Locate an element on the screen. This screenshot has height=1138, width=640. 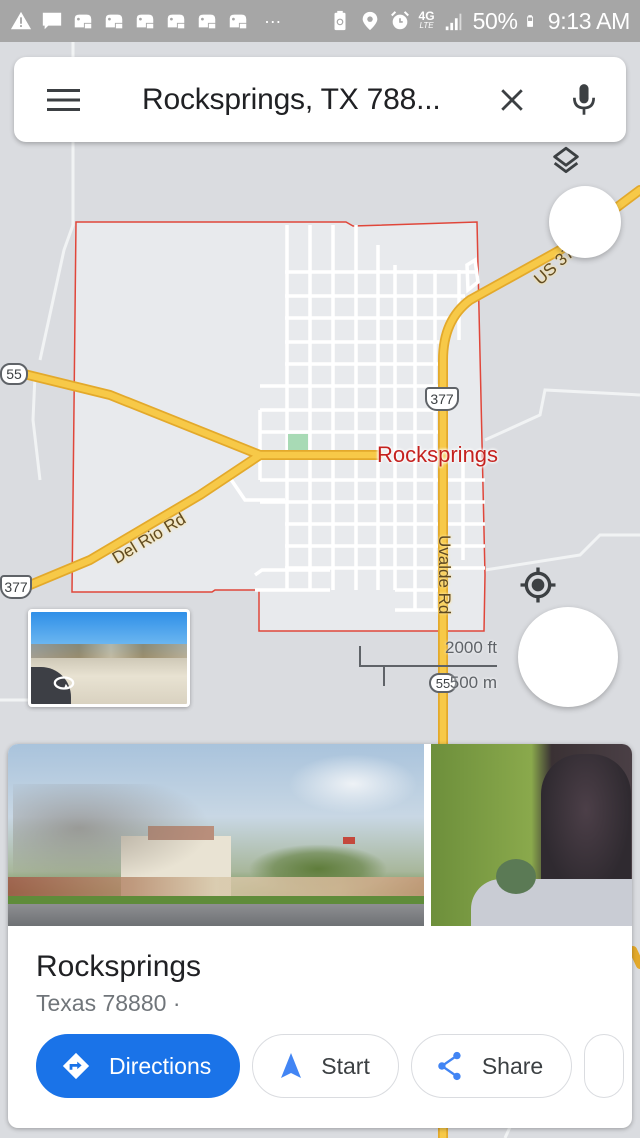
directions-label: Directions is located at coordinates (160, 1065).